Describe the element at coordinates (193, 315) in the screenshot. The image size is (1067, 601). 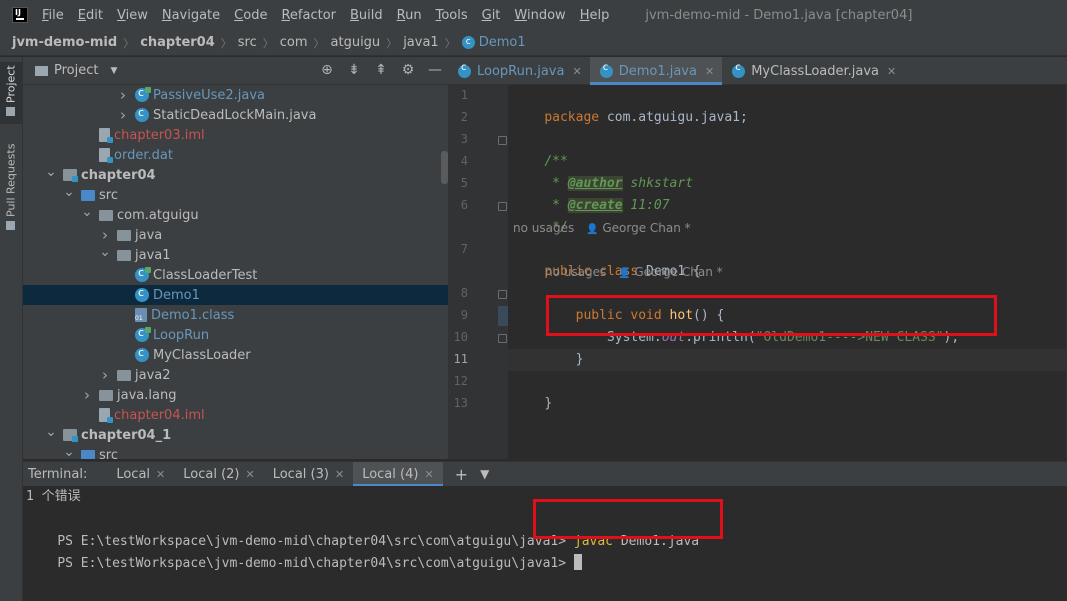
I see `tree-item-label: Demo1.class` at that location.